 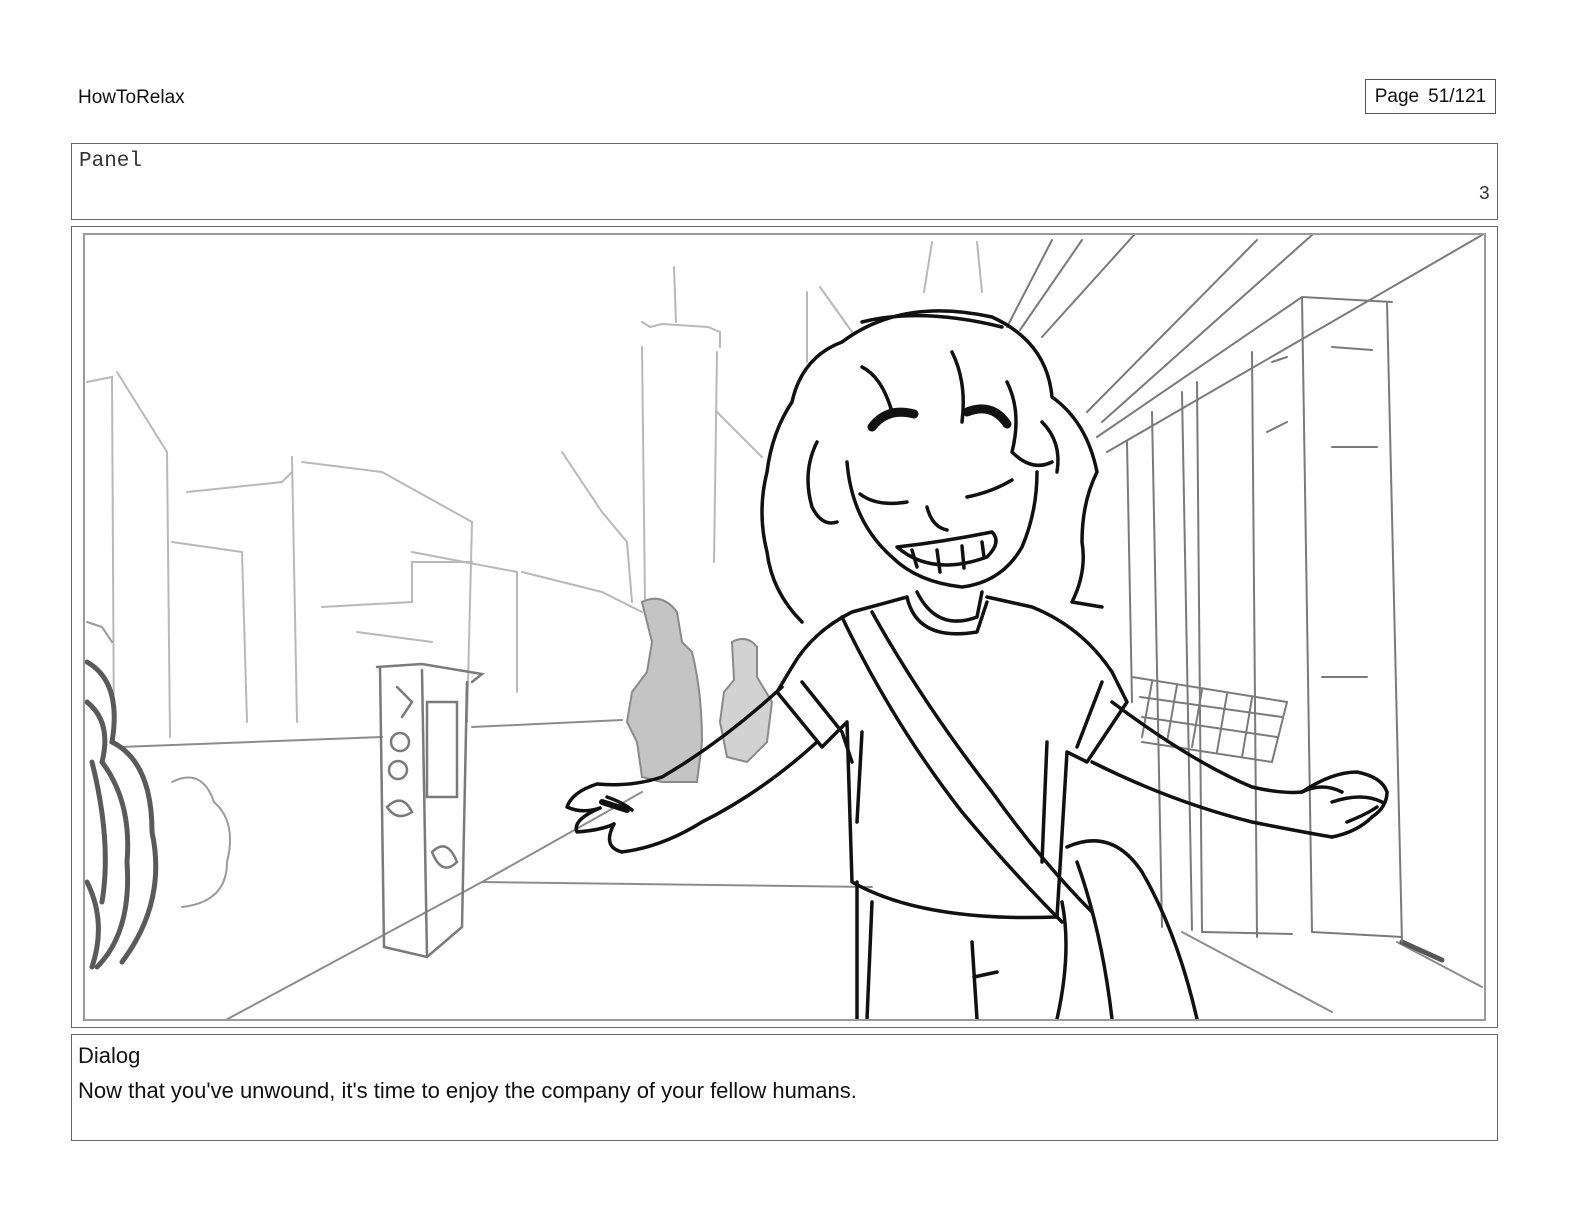 What do you see at coordinates (1484, 194) in the screenshot?
I see `panel-number: 3` at bounding box center [1484, 194].